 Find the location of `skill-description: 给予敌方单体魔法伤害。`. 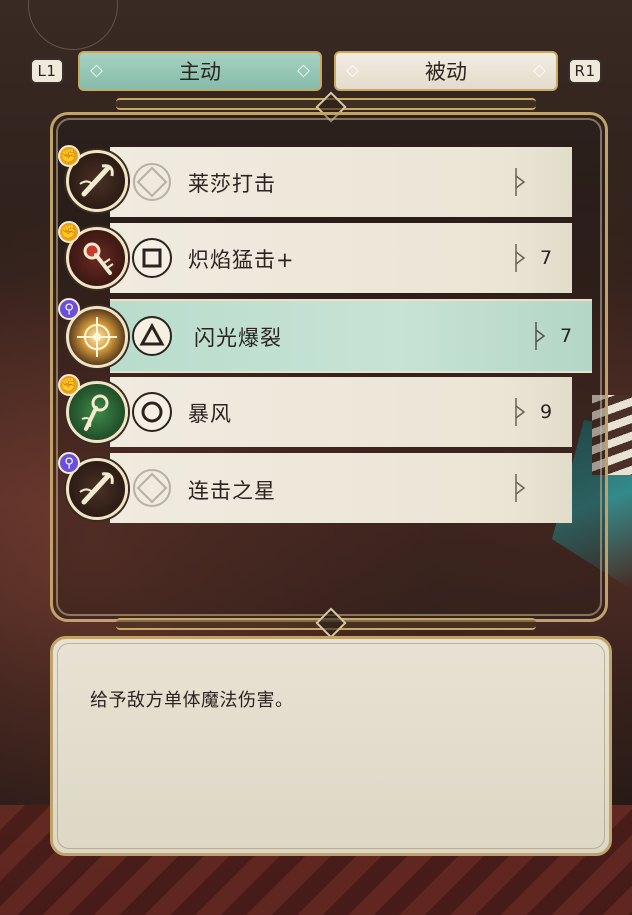

skill-description: 给予敌方单体魔法伤害。 is located at coordinates (192, 700).